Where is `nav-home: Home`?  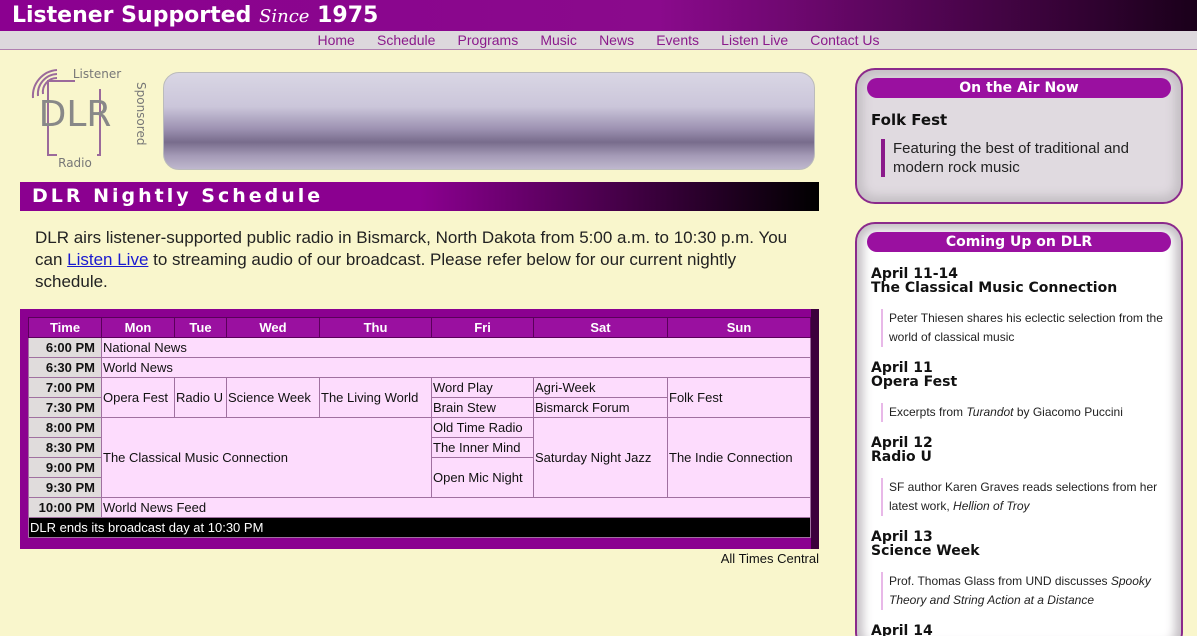
nav-home: Home is located at coordinates (336, 40).